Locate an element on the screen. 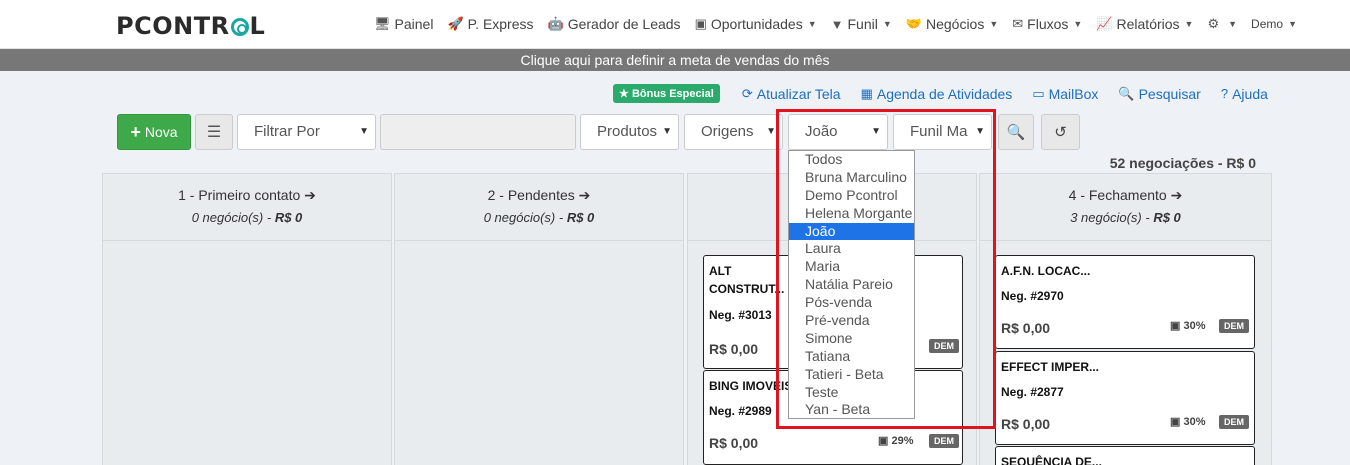 This screenshot has height=465, width=1350. bonus-badge: ★ Bônus Especial is located at coordinates (666, 93).